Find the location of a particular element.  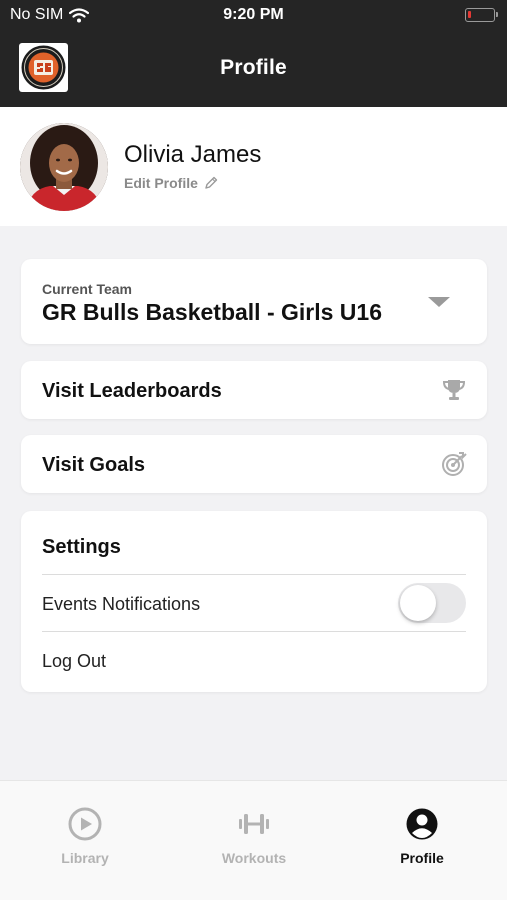

visit-goals-label: Visit Goals is located at coordinates (94, 465).